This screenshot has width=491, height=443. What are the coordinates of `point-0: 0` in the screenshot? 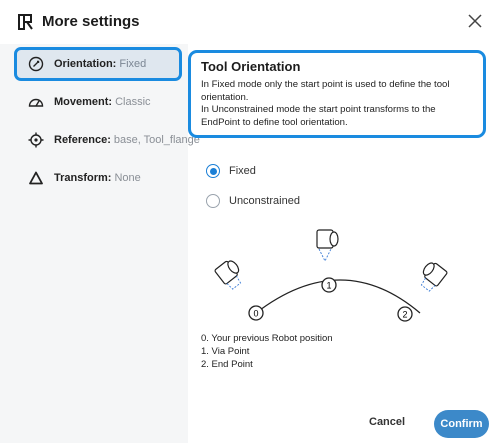 It's located at (256, 313).